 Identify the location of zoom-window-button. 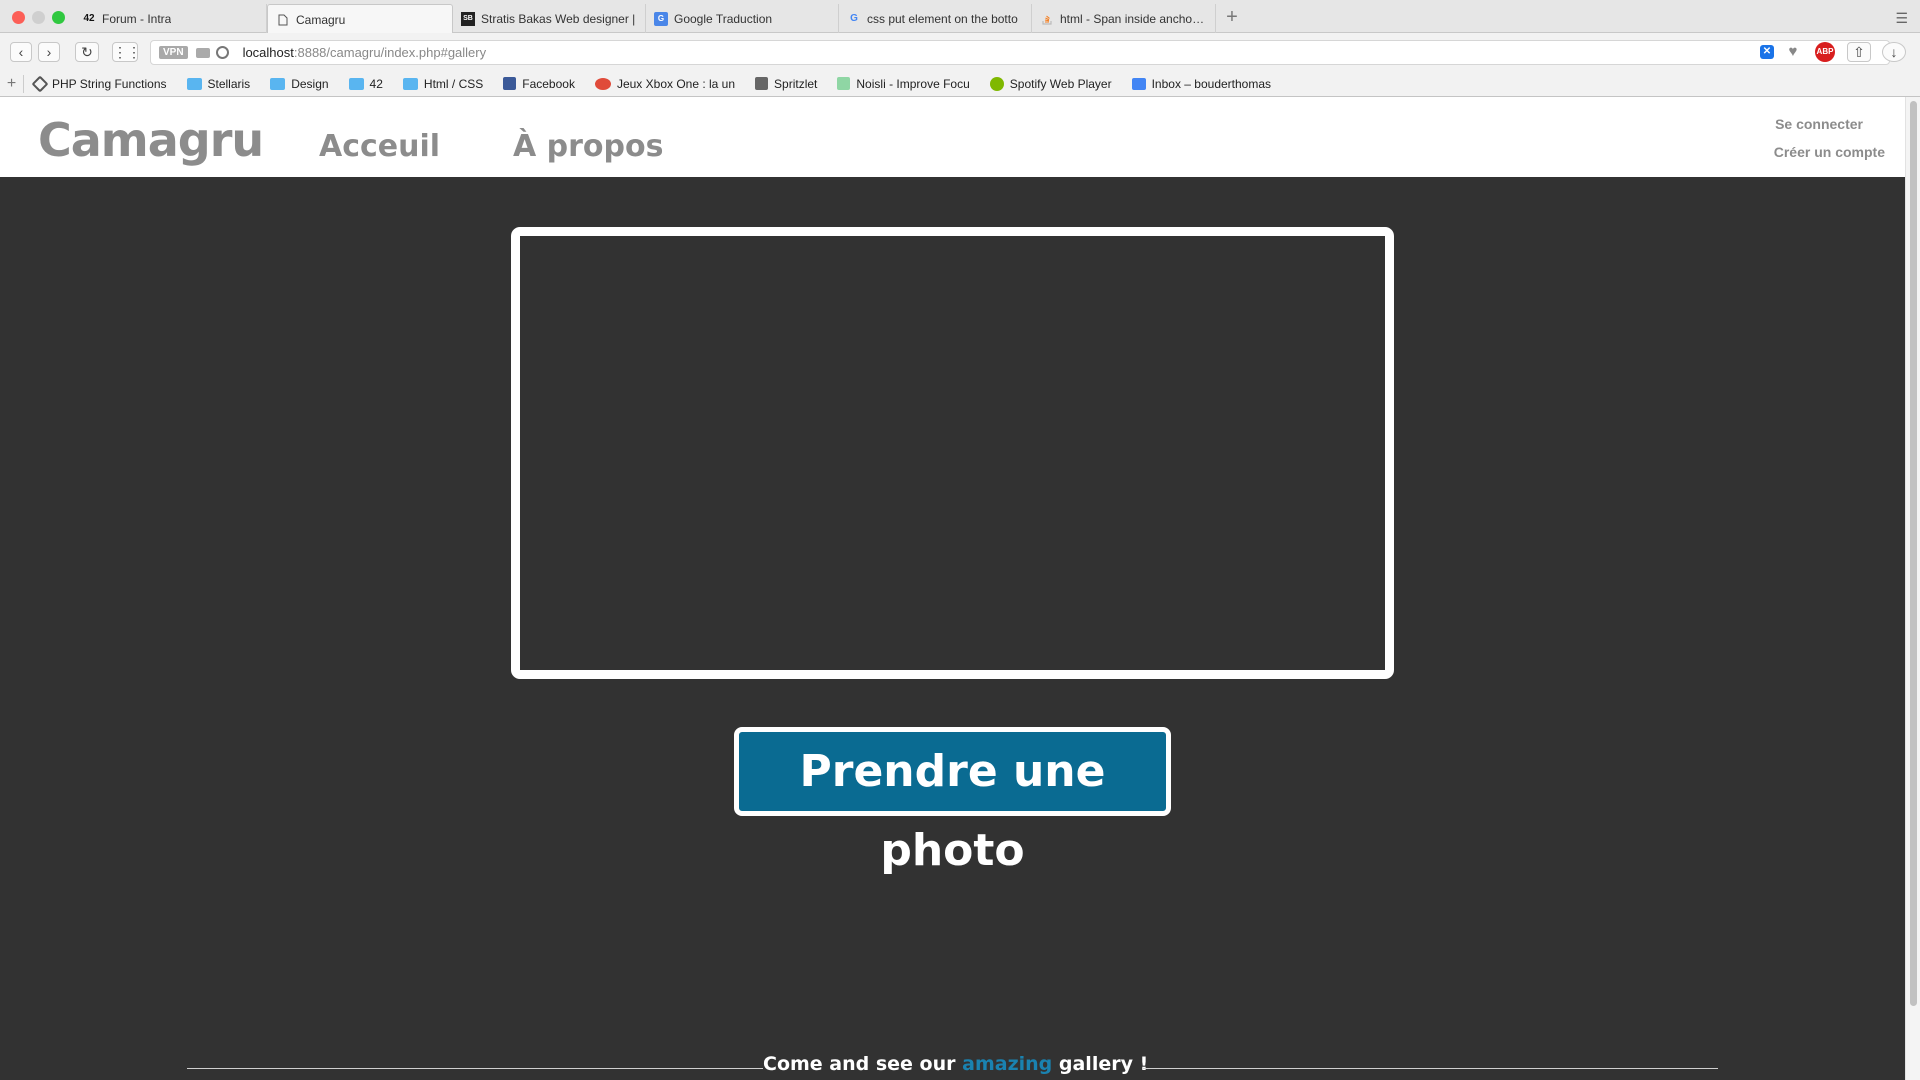
(58, 17).